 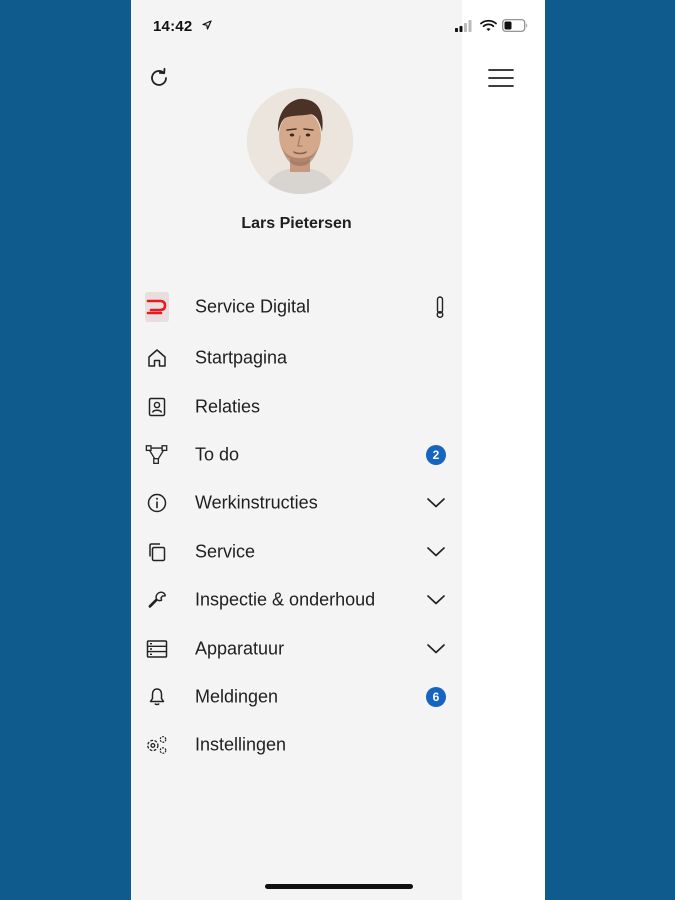 What do you see at coordinates (228, 406) in the screenshot?
I see `menu-item-label: Relaties` at bounding box center [228, 406].